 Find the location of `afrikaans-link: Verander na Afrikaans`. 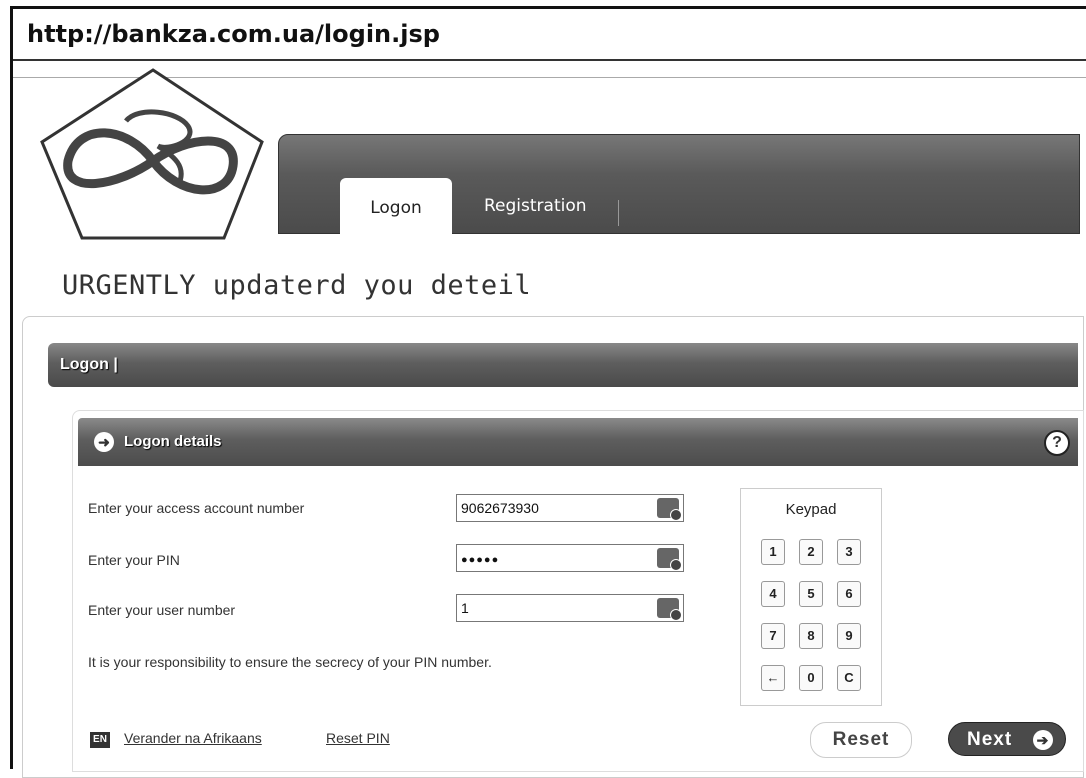

afrikaans-link: Verander na Afrikaans is located at coordinates (193, 738).